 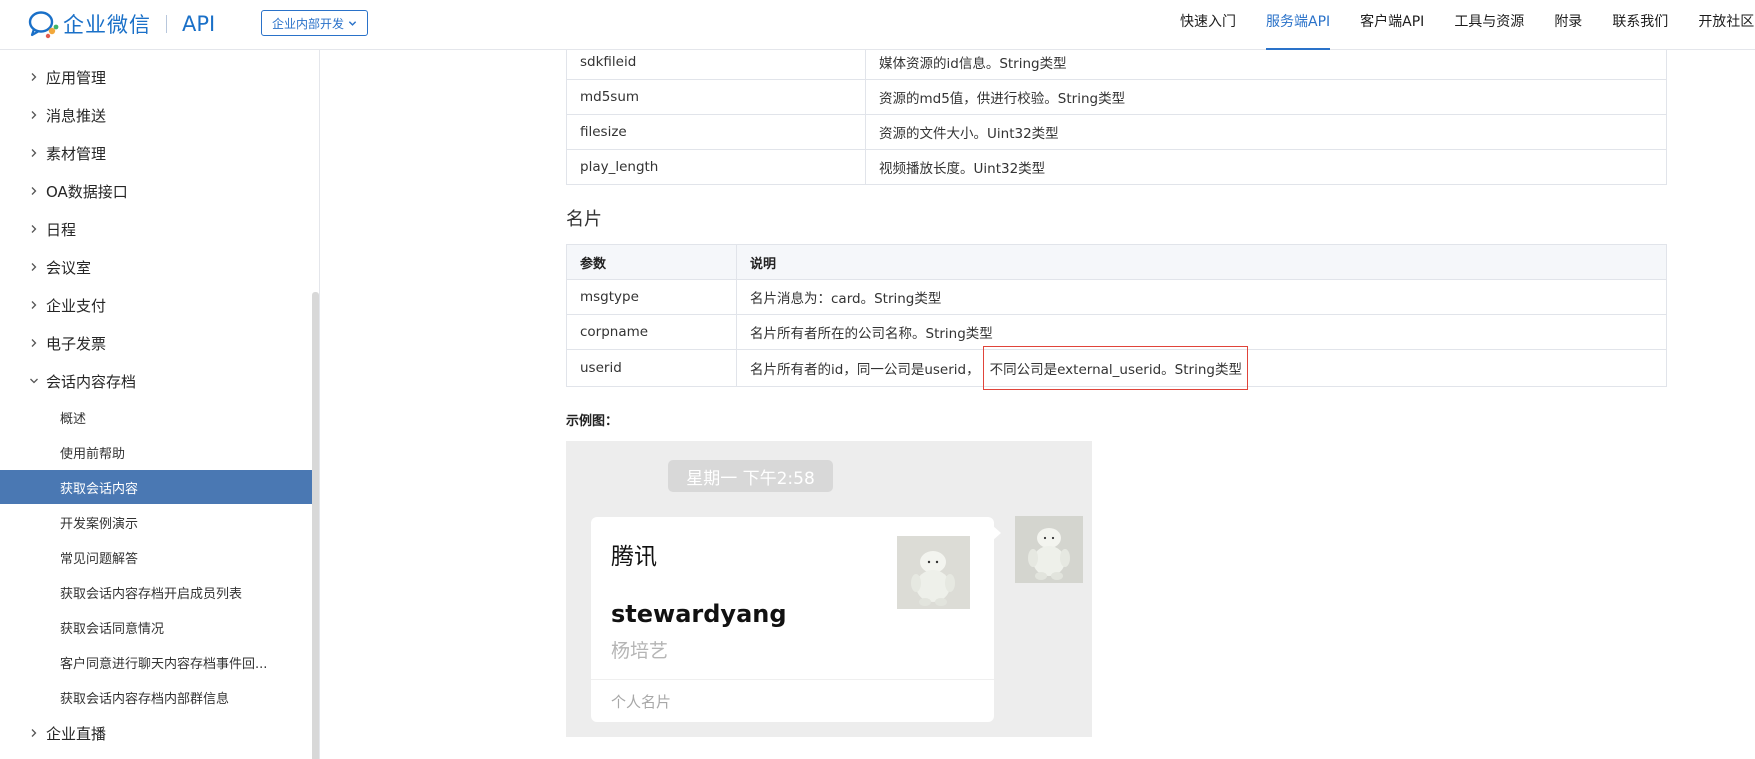 I want to click on sidebar-item-label: 消息推送, so click(x=76, y=115).